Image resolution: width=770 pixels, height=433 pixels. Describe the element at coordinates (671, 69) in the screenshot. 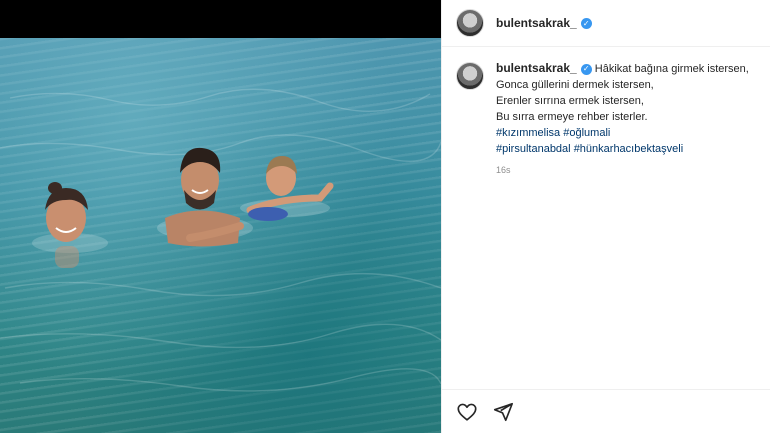

I see `caption-line-1: Hâkikat bağına girmek istersen,` at that location.